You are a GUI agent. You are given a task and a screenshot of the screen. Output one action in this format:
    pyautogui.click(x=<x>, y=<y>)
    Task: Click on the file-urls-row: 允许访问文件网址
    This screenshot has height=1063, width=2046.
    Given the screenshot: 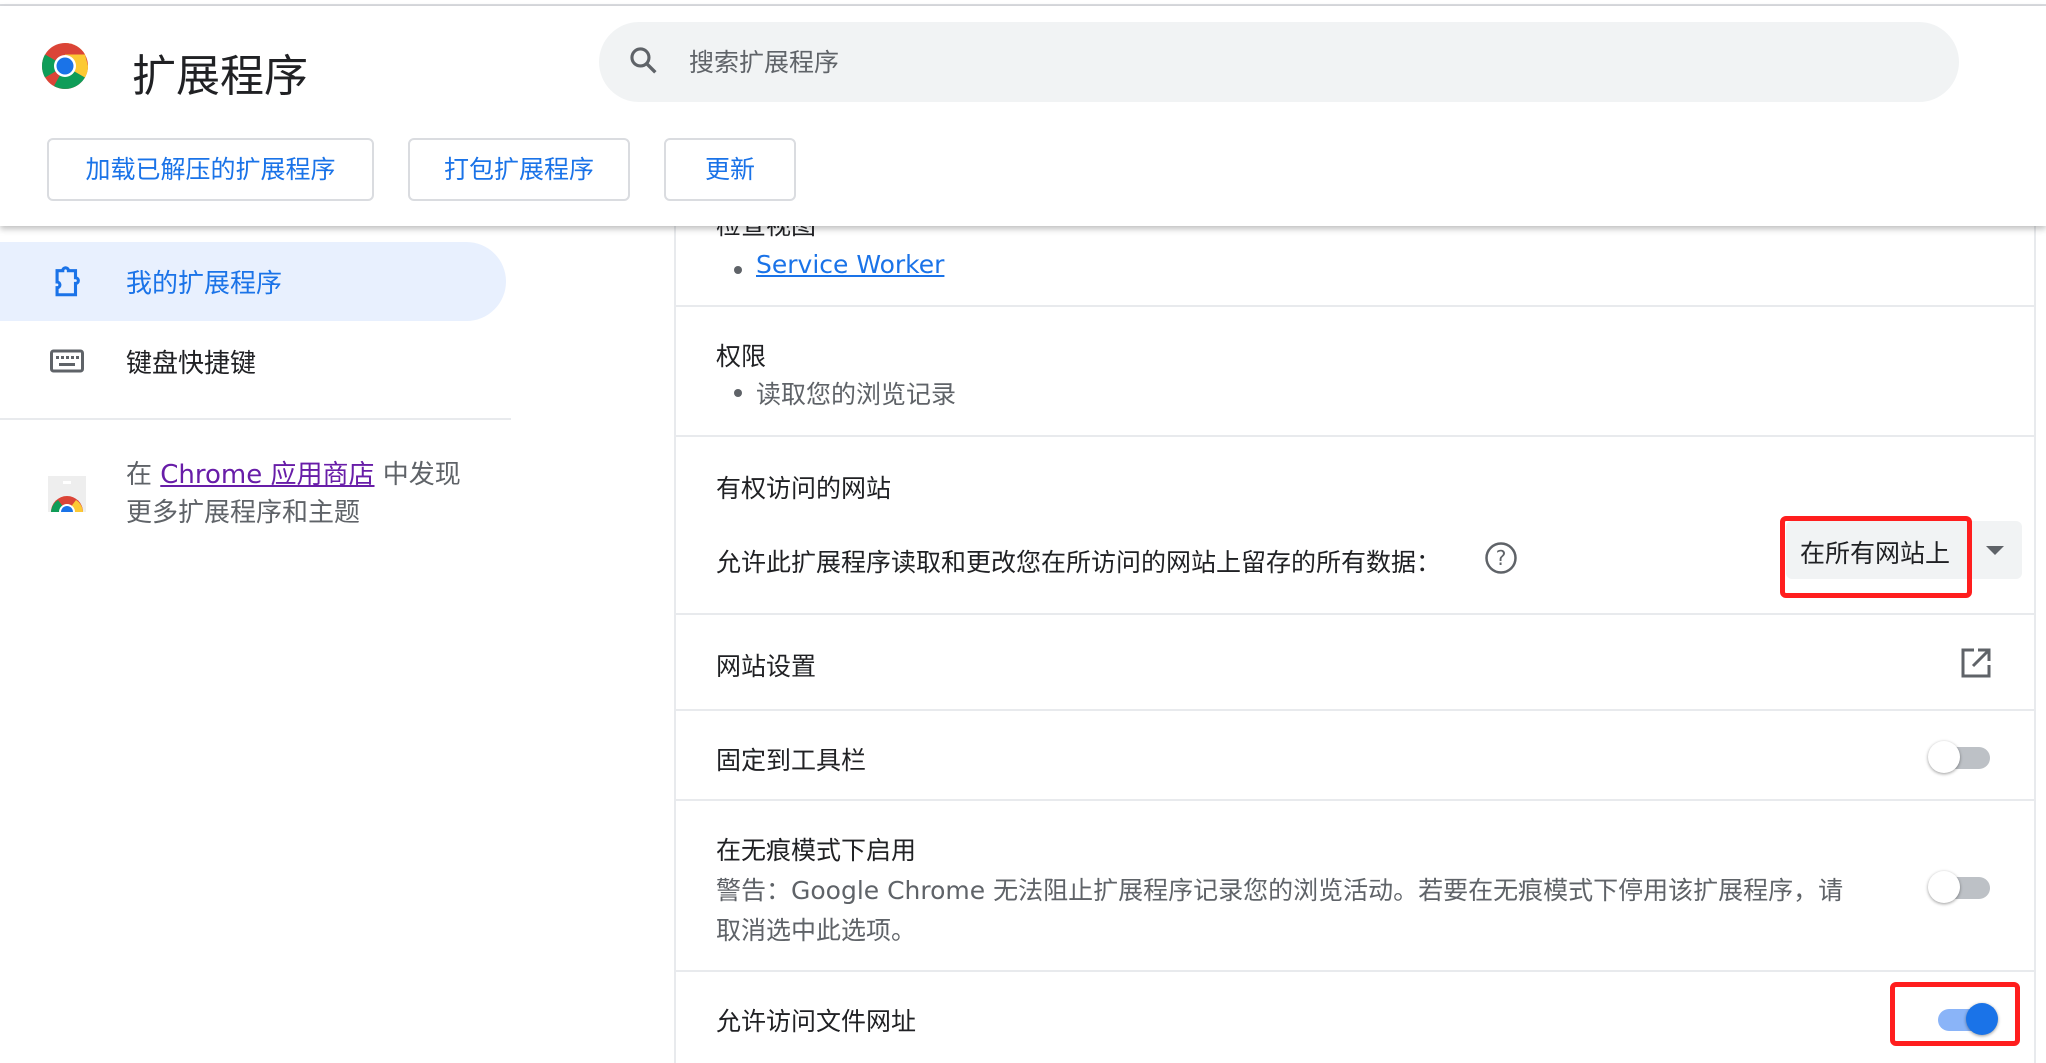 What is the action you would take?
    pyautogui.click(x=1355, y=1017)
    